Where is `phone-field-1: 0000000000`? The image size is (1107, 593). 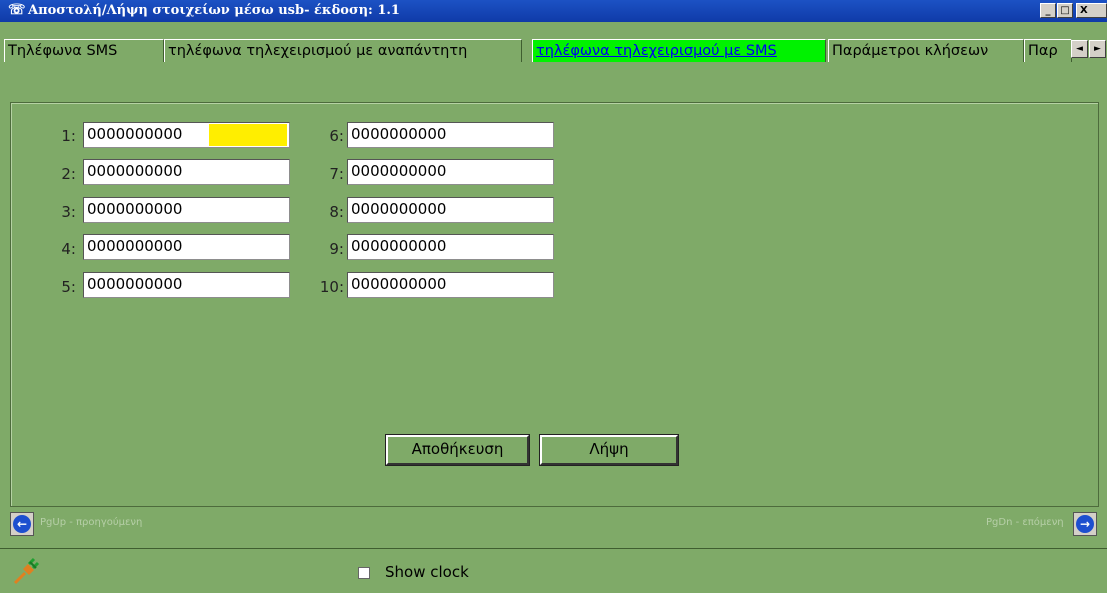 phone-field-1: 0000000000 is located at coordinates (186, 135).